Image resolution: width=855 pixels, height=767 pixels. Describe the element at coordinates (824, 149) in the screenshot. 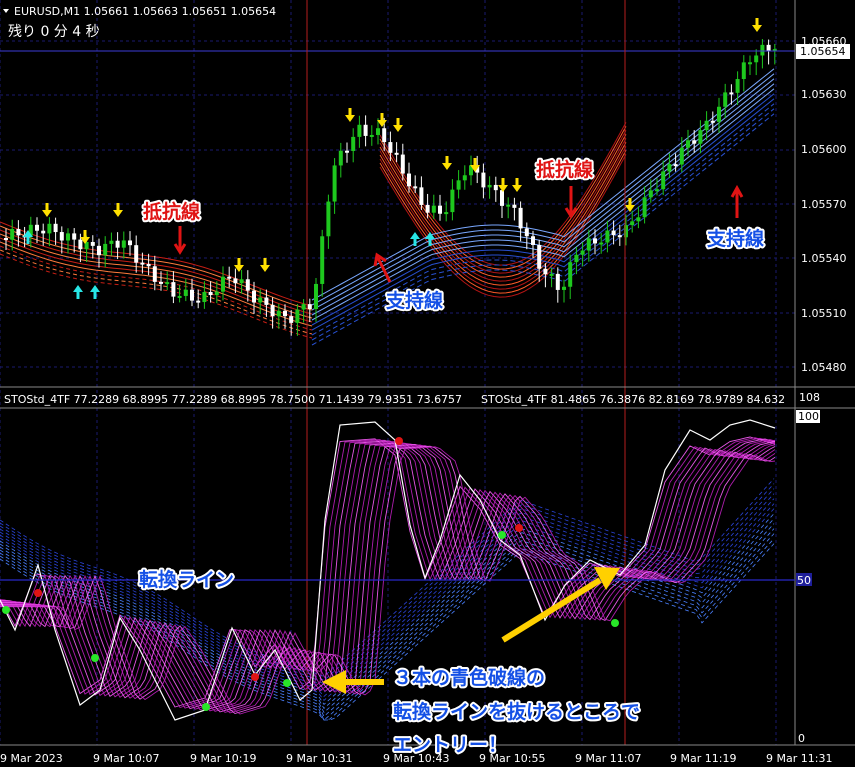

I see `price-tick: 1.05600` at that location.